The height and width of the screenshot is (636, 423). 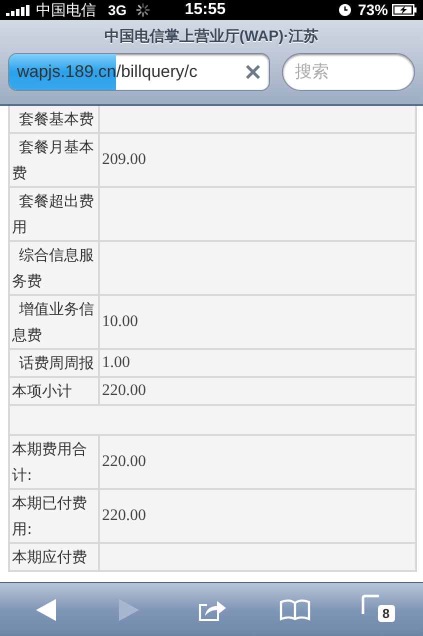 What do you see at coordinates (54, 391) in the screenshot?
I see `table-cell: 本项小计` at bounding box center [54, 391].